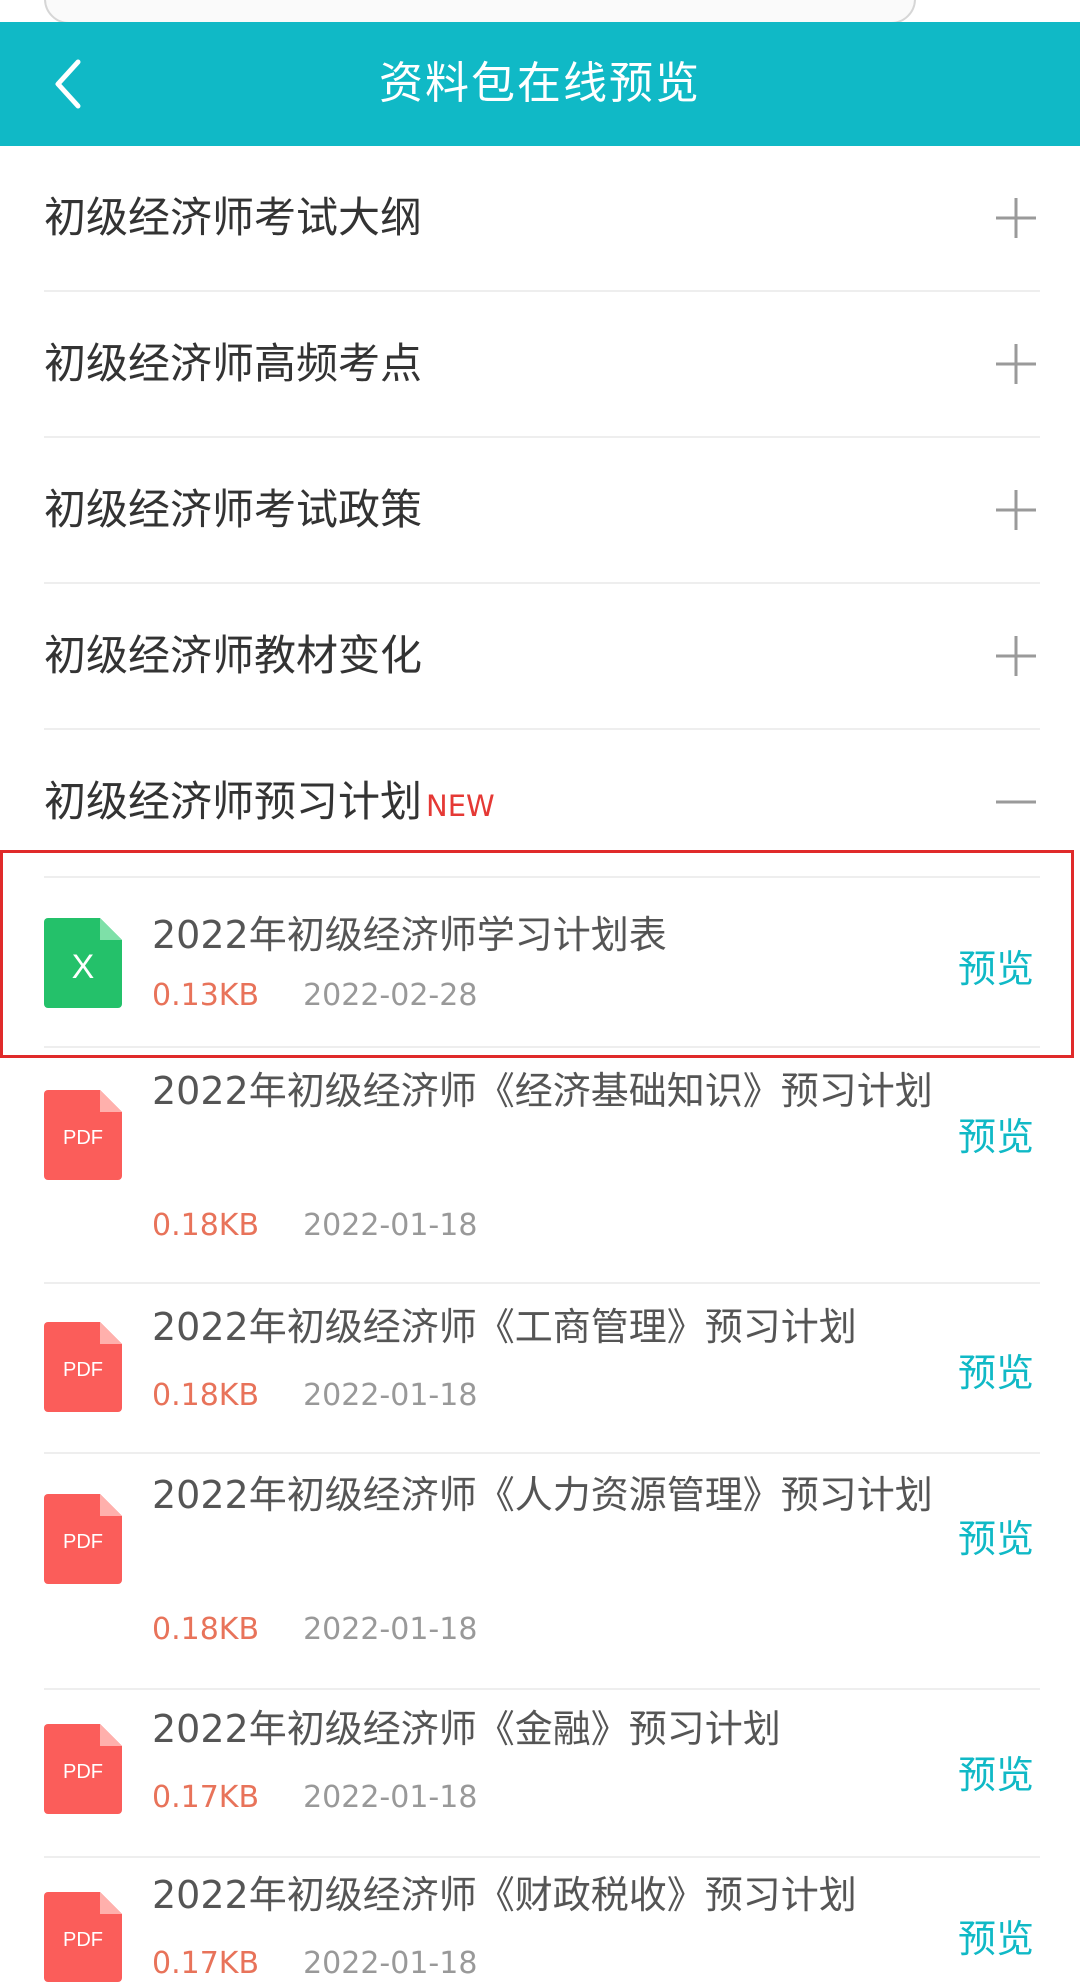  I want to click on search-bar-remnant, so click(480, 12).